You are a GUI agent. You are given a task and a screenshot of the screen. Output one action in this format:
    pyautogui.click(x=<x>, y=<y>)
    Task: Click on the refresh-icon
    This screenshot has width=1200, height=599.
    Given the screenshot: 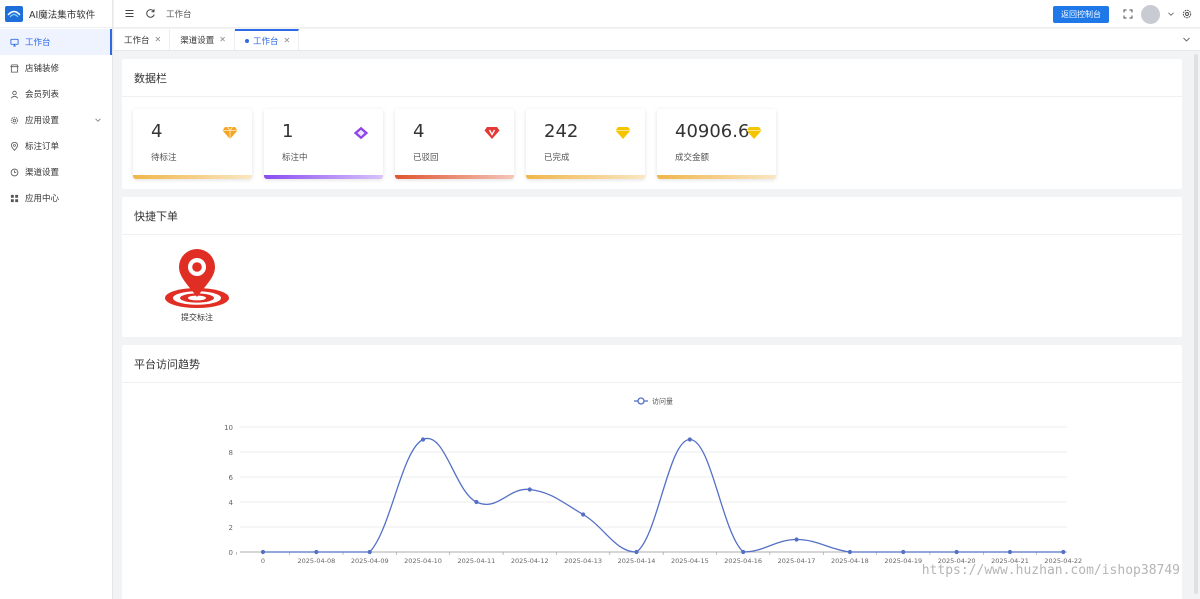 What is the action you would take?
    pyautogui.click(x=150, y=14)
    